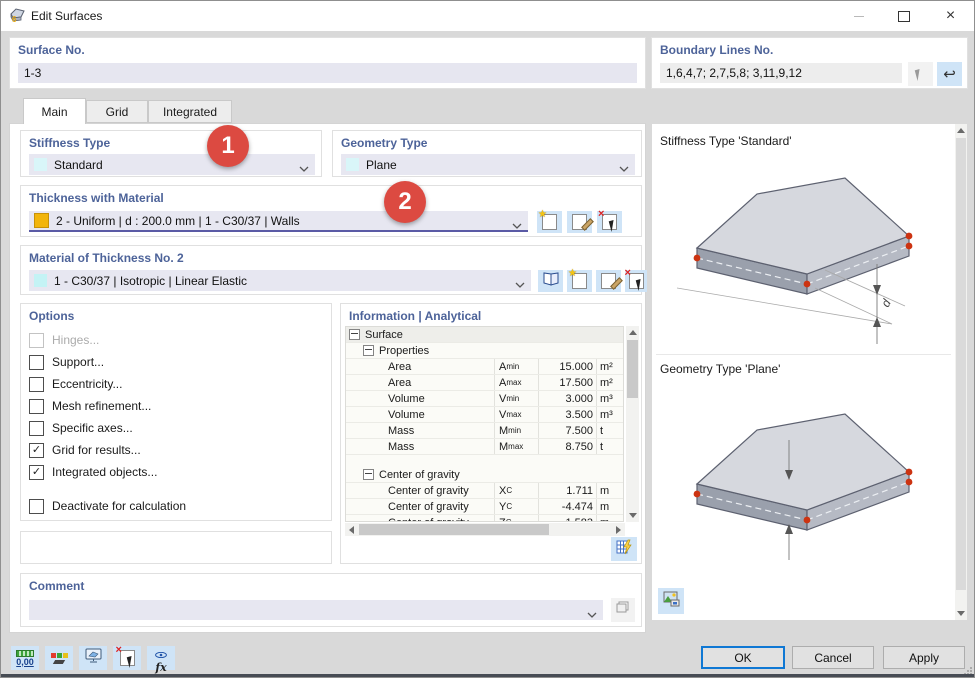 The width and height of the screenshot is (975, 678). What do you see at coordinates (488, 164) in the screenshot?
I see `geometry-type-select: Plane` at bounding box center [488, 164].